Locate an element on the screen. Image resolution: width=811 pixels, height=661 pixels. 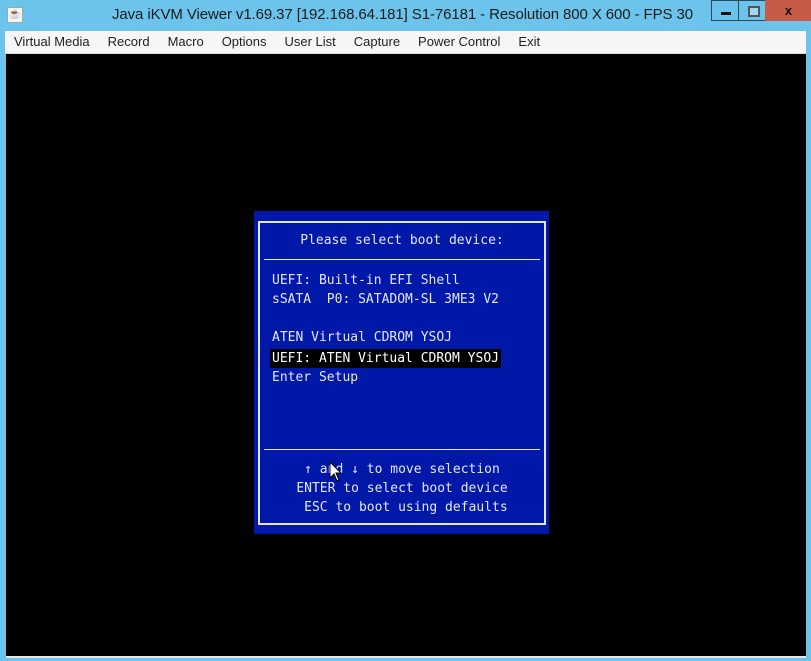
boot-item-enter-setup: Enter Setup is located at coordinates (385, 377).